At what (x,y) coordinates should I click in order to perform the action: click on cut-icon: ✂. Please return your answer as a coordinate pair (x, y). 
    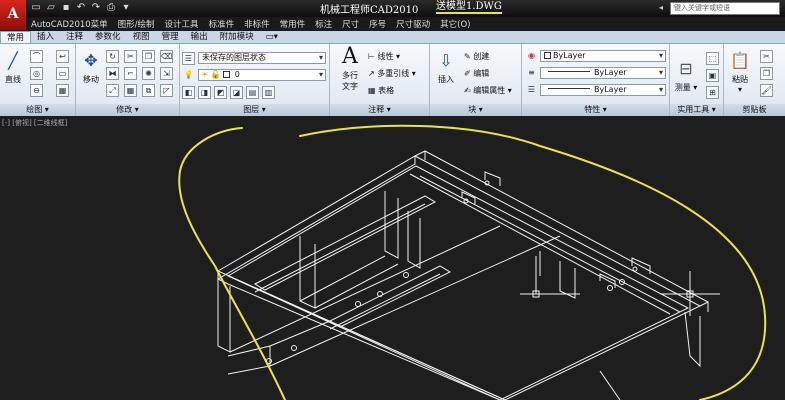
    Looking at the image, I should click on (766, 56).